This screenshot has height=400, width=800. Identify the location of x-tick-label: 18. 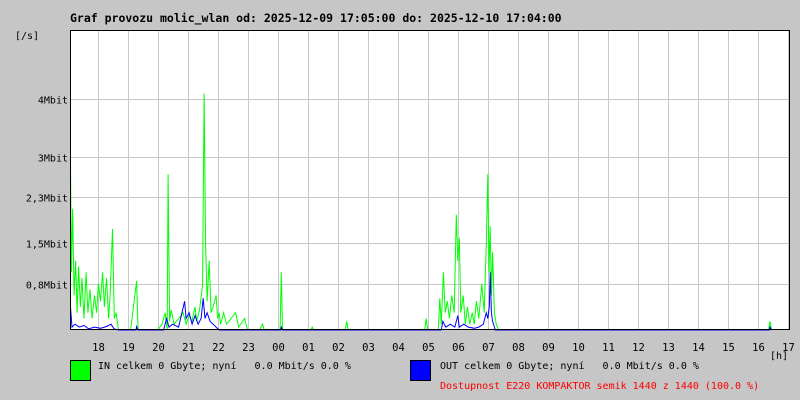
(98, 348).